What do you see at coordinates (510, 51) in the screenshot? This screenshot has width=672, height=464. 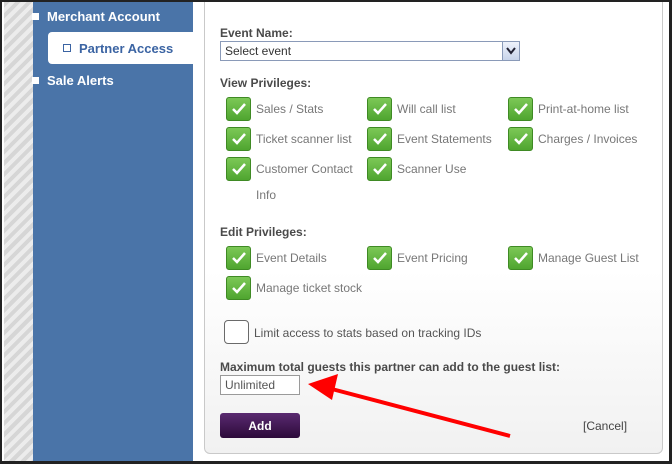 I see `chevron-down-icon` at bounding box center [510, 51].